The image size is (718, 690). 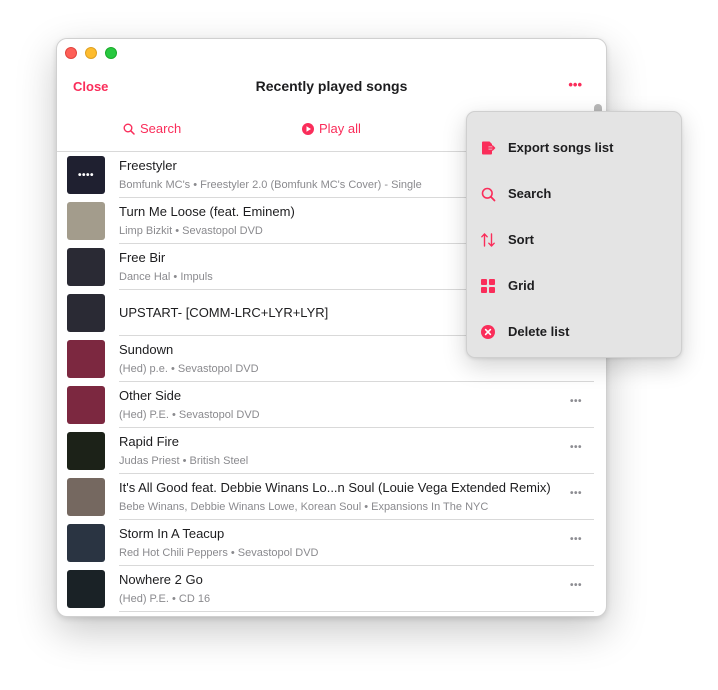 I want to click on page-title: Recently played songs, so click(x=331, y=86).